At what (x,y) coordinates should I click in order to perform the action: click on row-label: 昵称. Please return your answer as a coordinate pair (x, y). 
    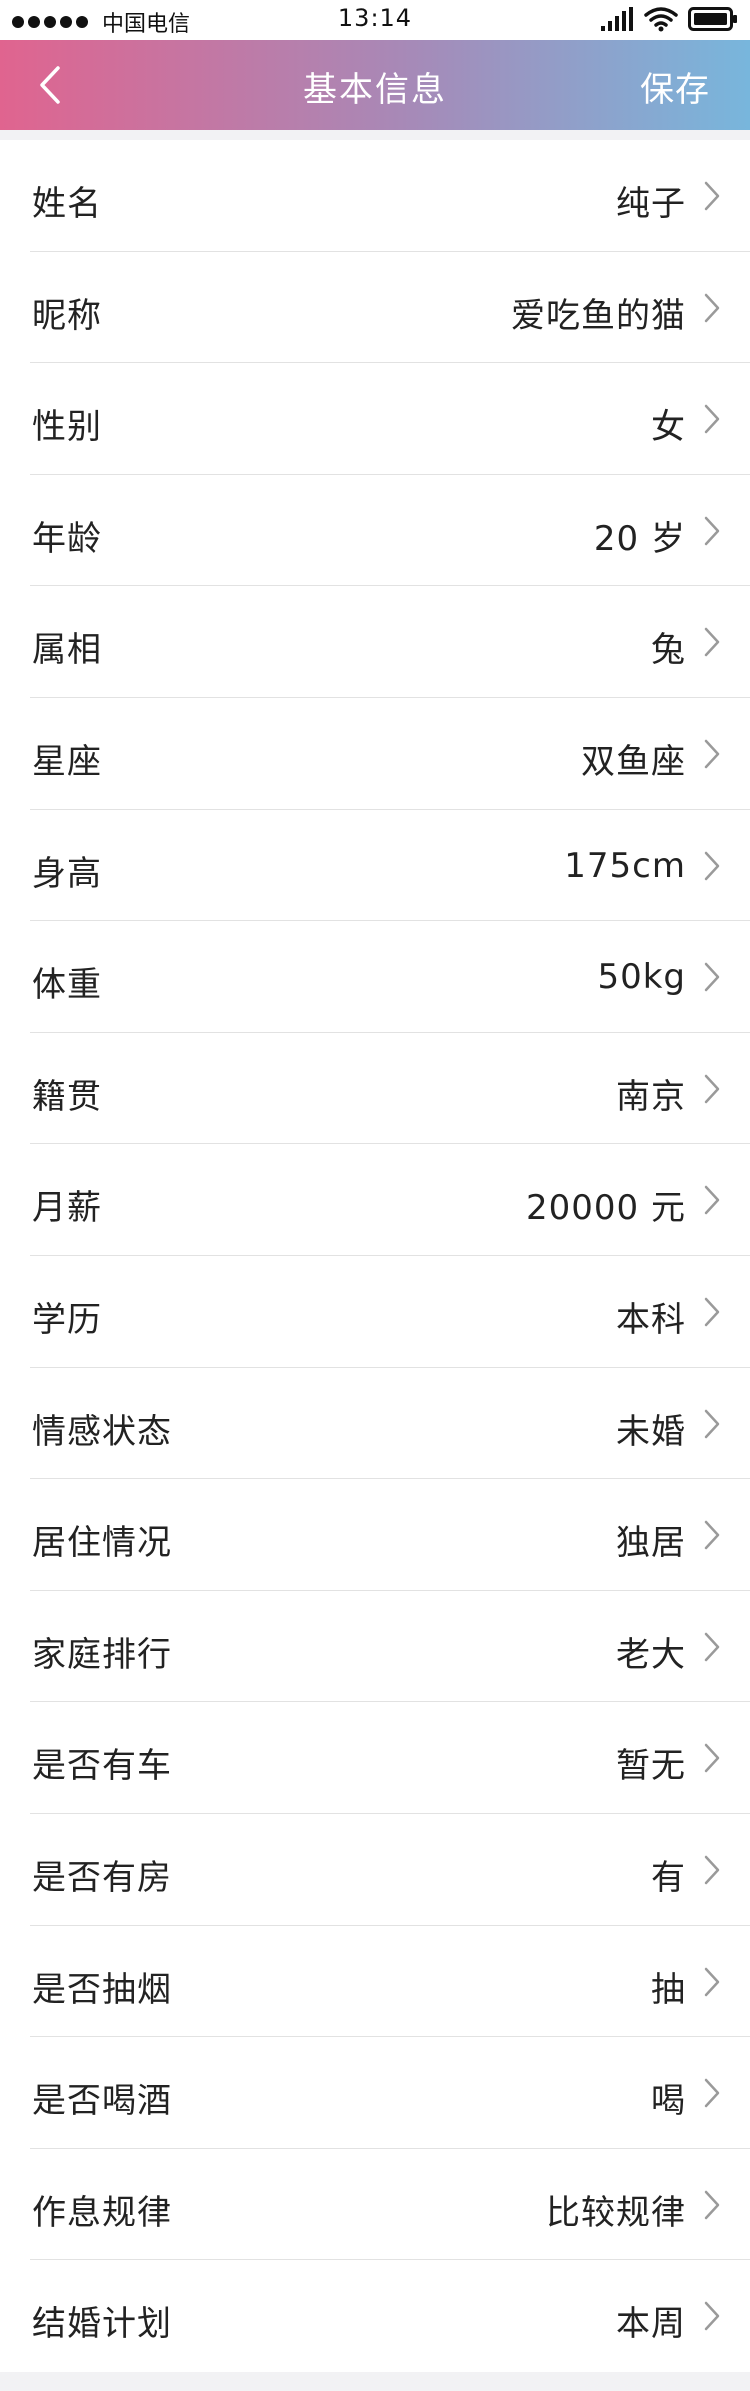
    Looking at the image, I should click on (67, 315).